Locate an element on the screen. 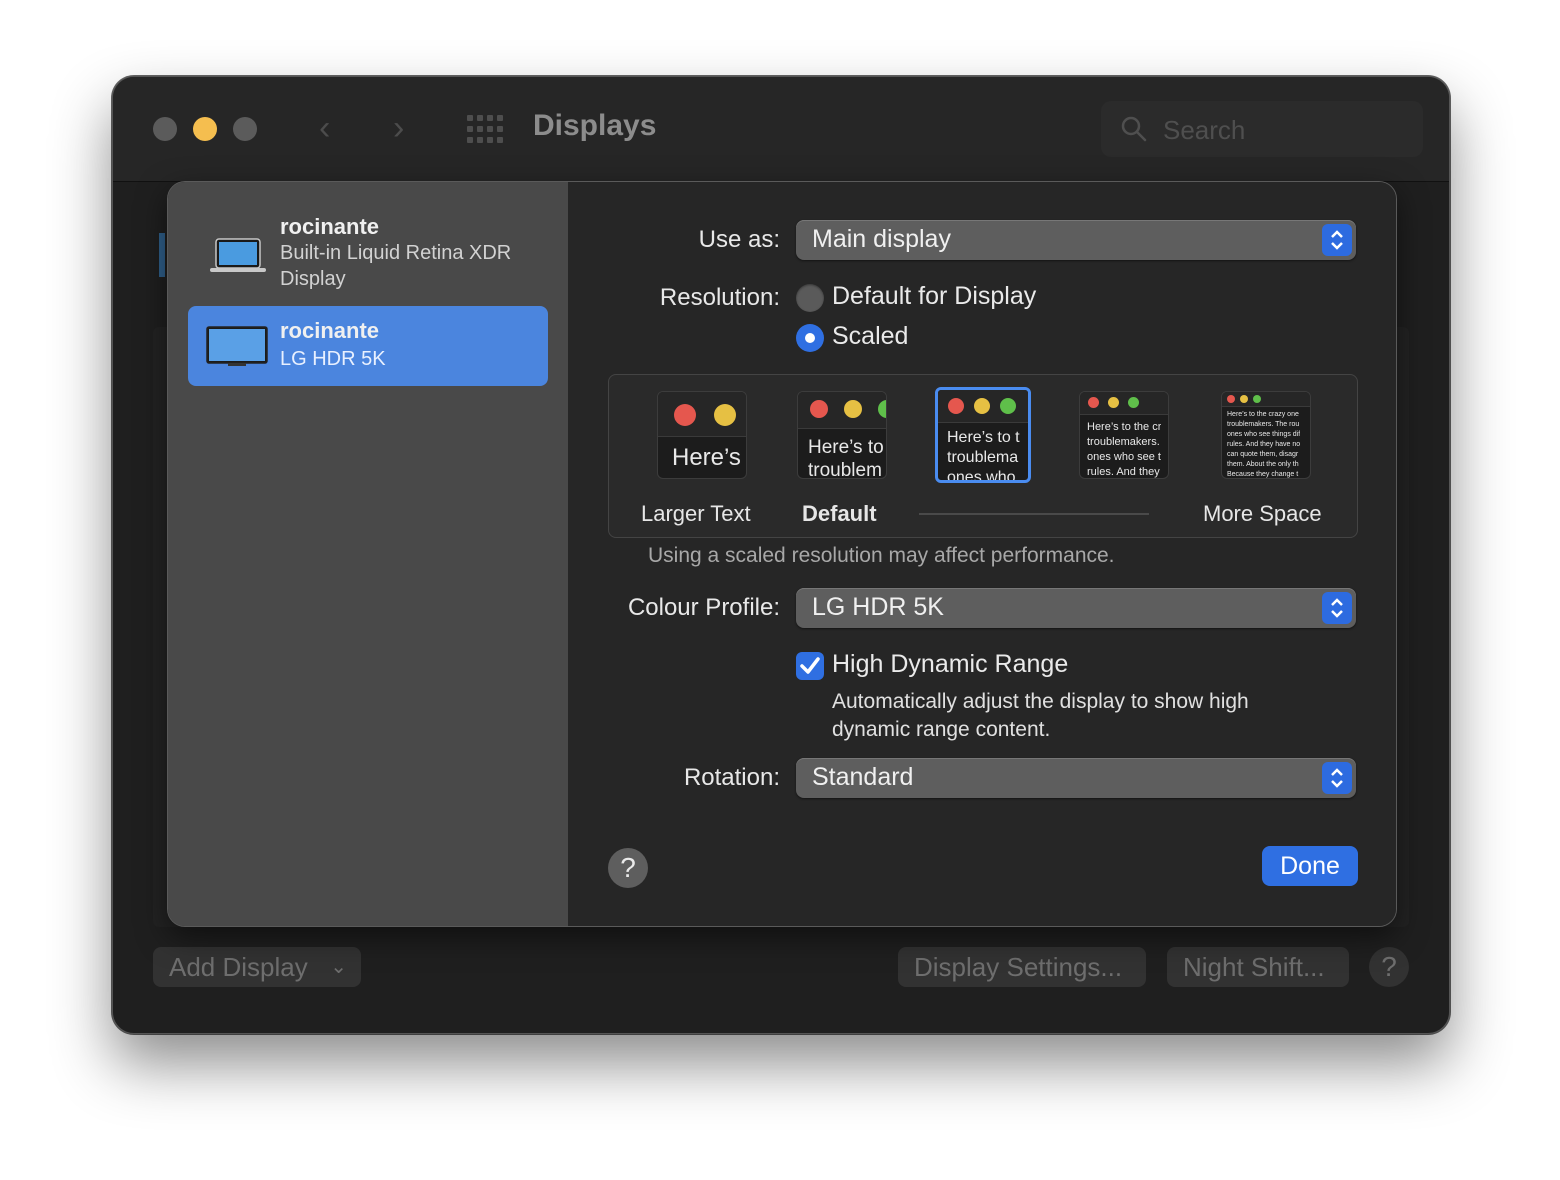 Image resolution: width=1560 pixels, height=1180 pixels. scale-label-more-space: More Space is located at coordinates (1262, 513).